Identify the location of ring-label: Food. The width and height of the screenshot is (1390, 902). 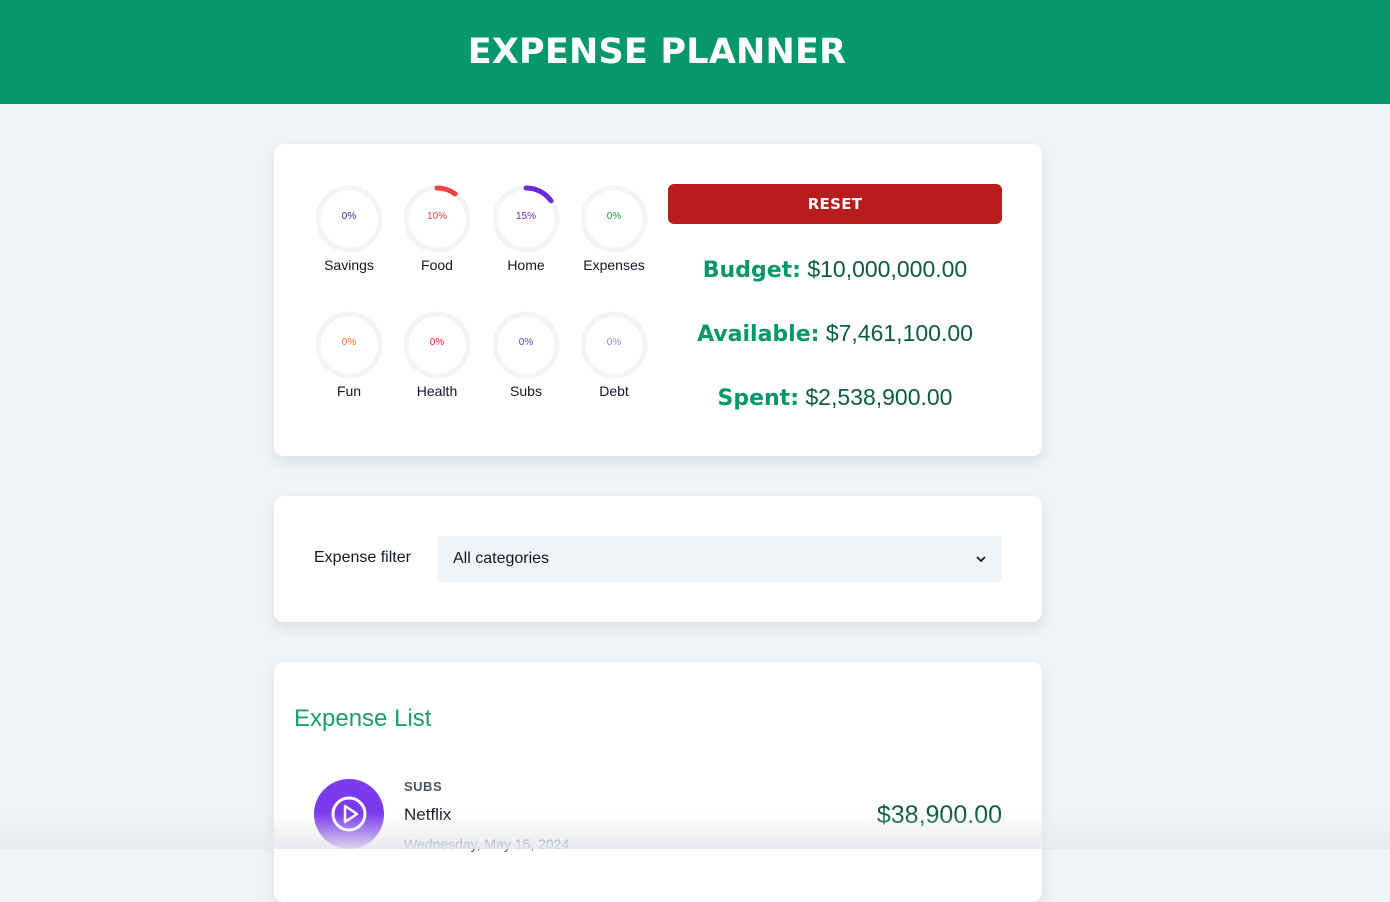
(437, 265).